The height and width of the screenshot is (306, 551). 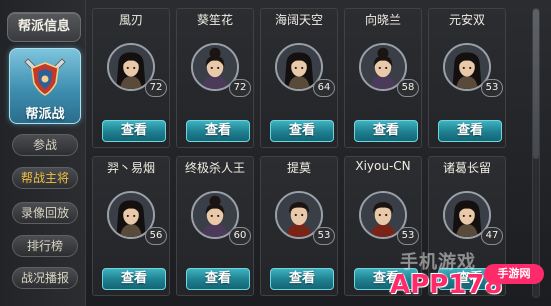 I want to click on player-name: Xiyou-CN, so click(x=383, y=166).